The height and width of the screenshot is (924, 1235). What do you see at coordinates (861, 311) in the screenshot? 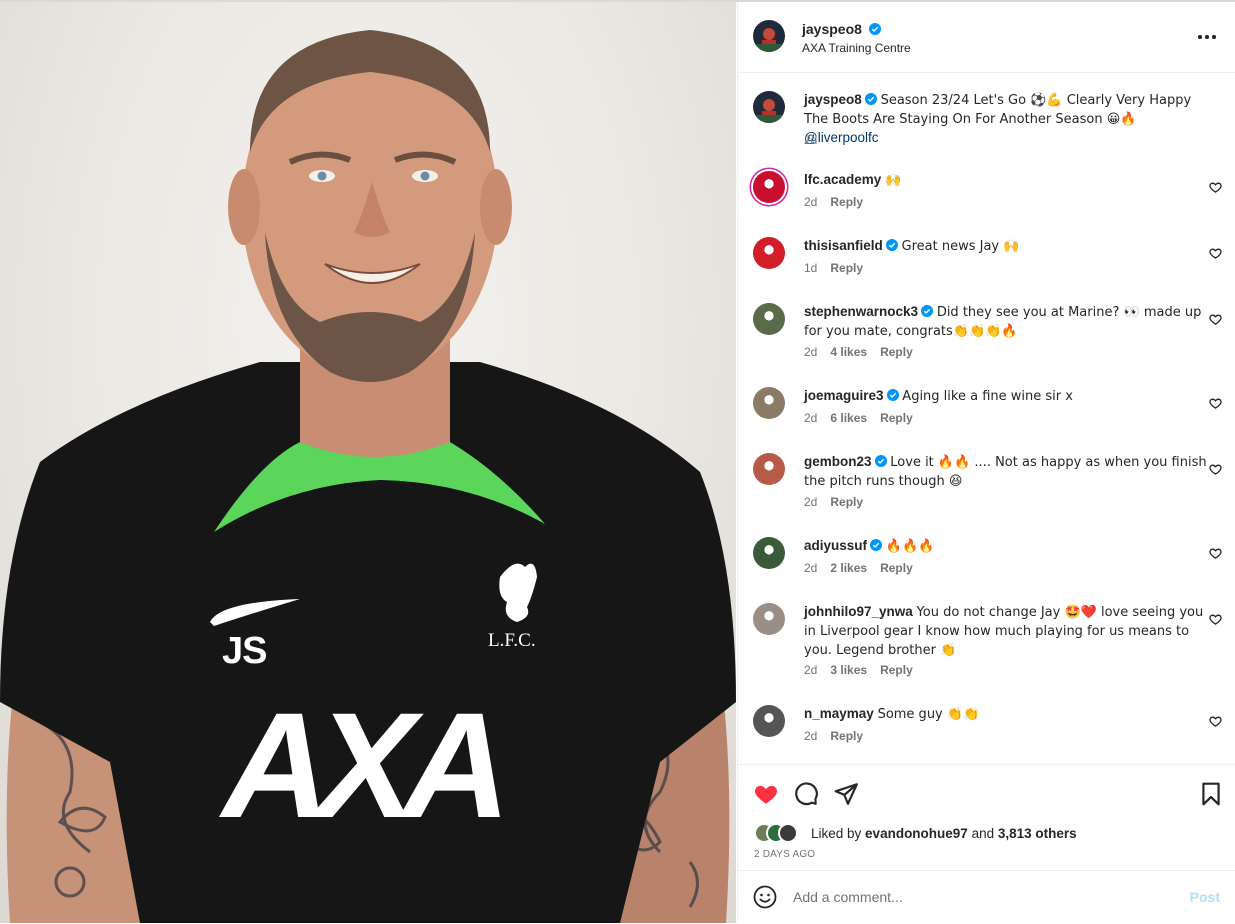
I see `commenter-username: stephenwarnock3` at bounding box center [861, 311].